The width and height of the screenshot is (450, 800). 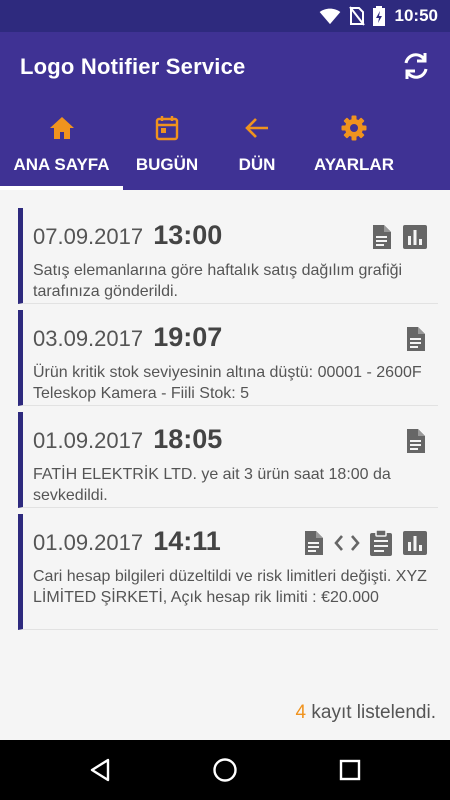 I want to click on wifi-icon, so click(x=329, y=16).